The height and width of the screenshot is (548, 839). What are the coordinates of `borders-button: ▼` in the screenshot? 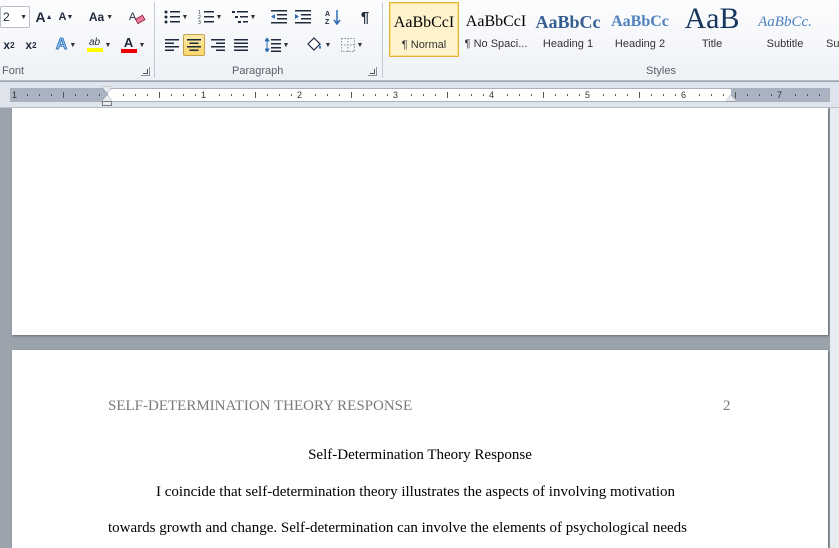 It's located at (352, 45).